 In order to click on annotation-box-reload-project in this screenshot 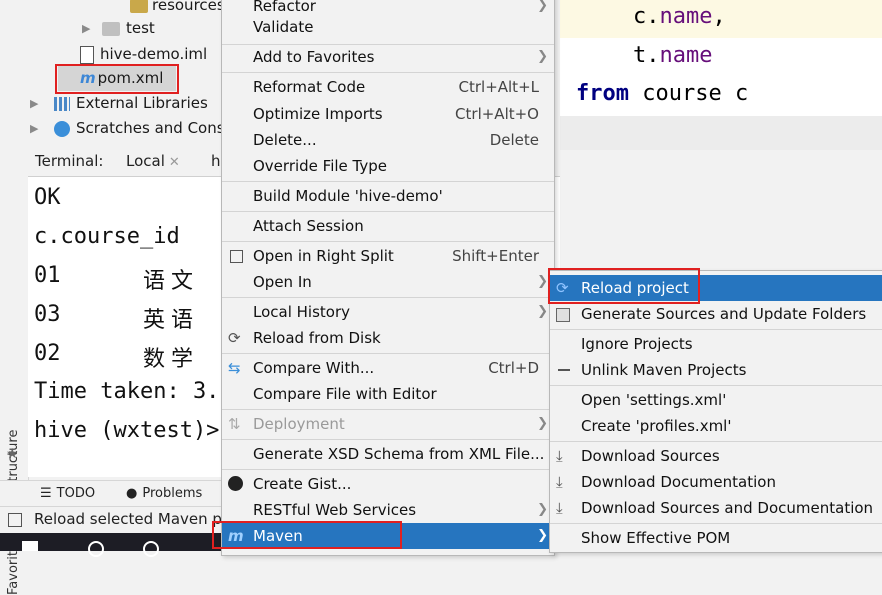, I will do `click(624, 286)`.